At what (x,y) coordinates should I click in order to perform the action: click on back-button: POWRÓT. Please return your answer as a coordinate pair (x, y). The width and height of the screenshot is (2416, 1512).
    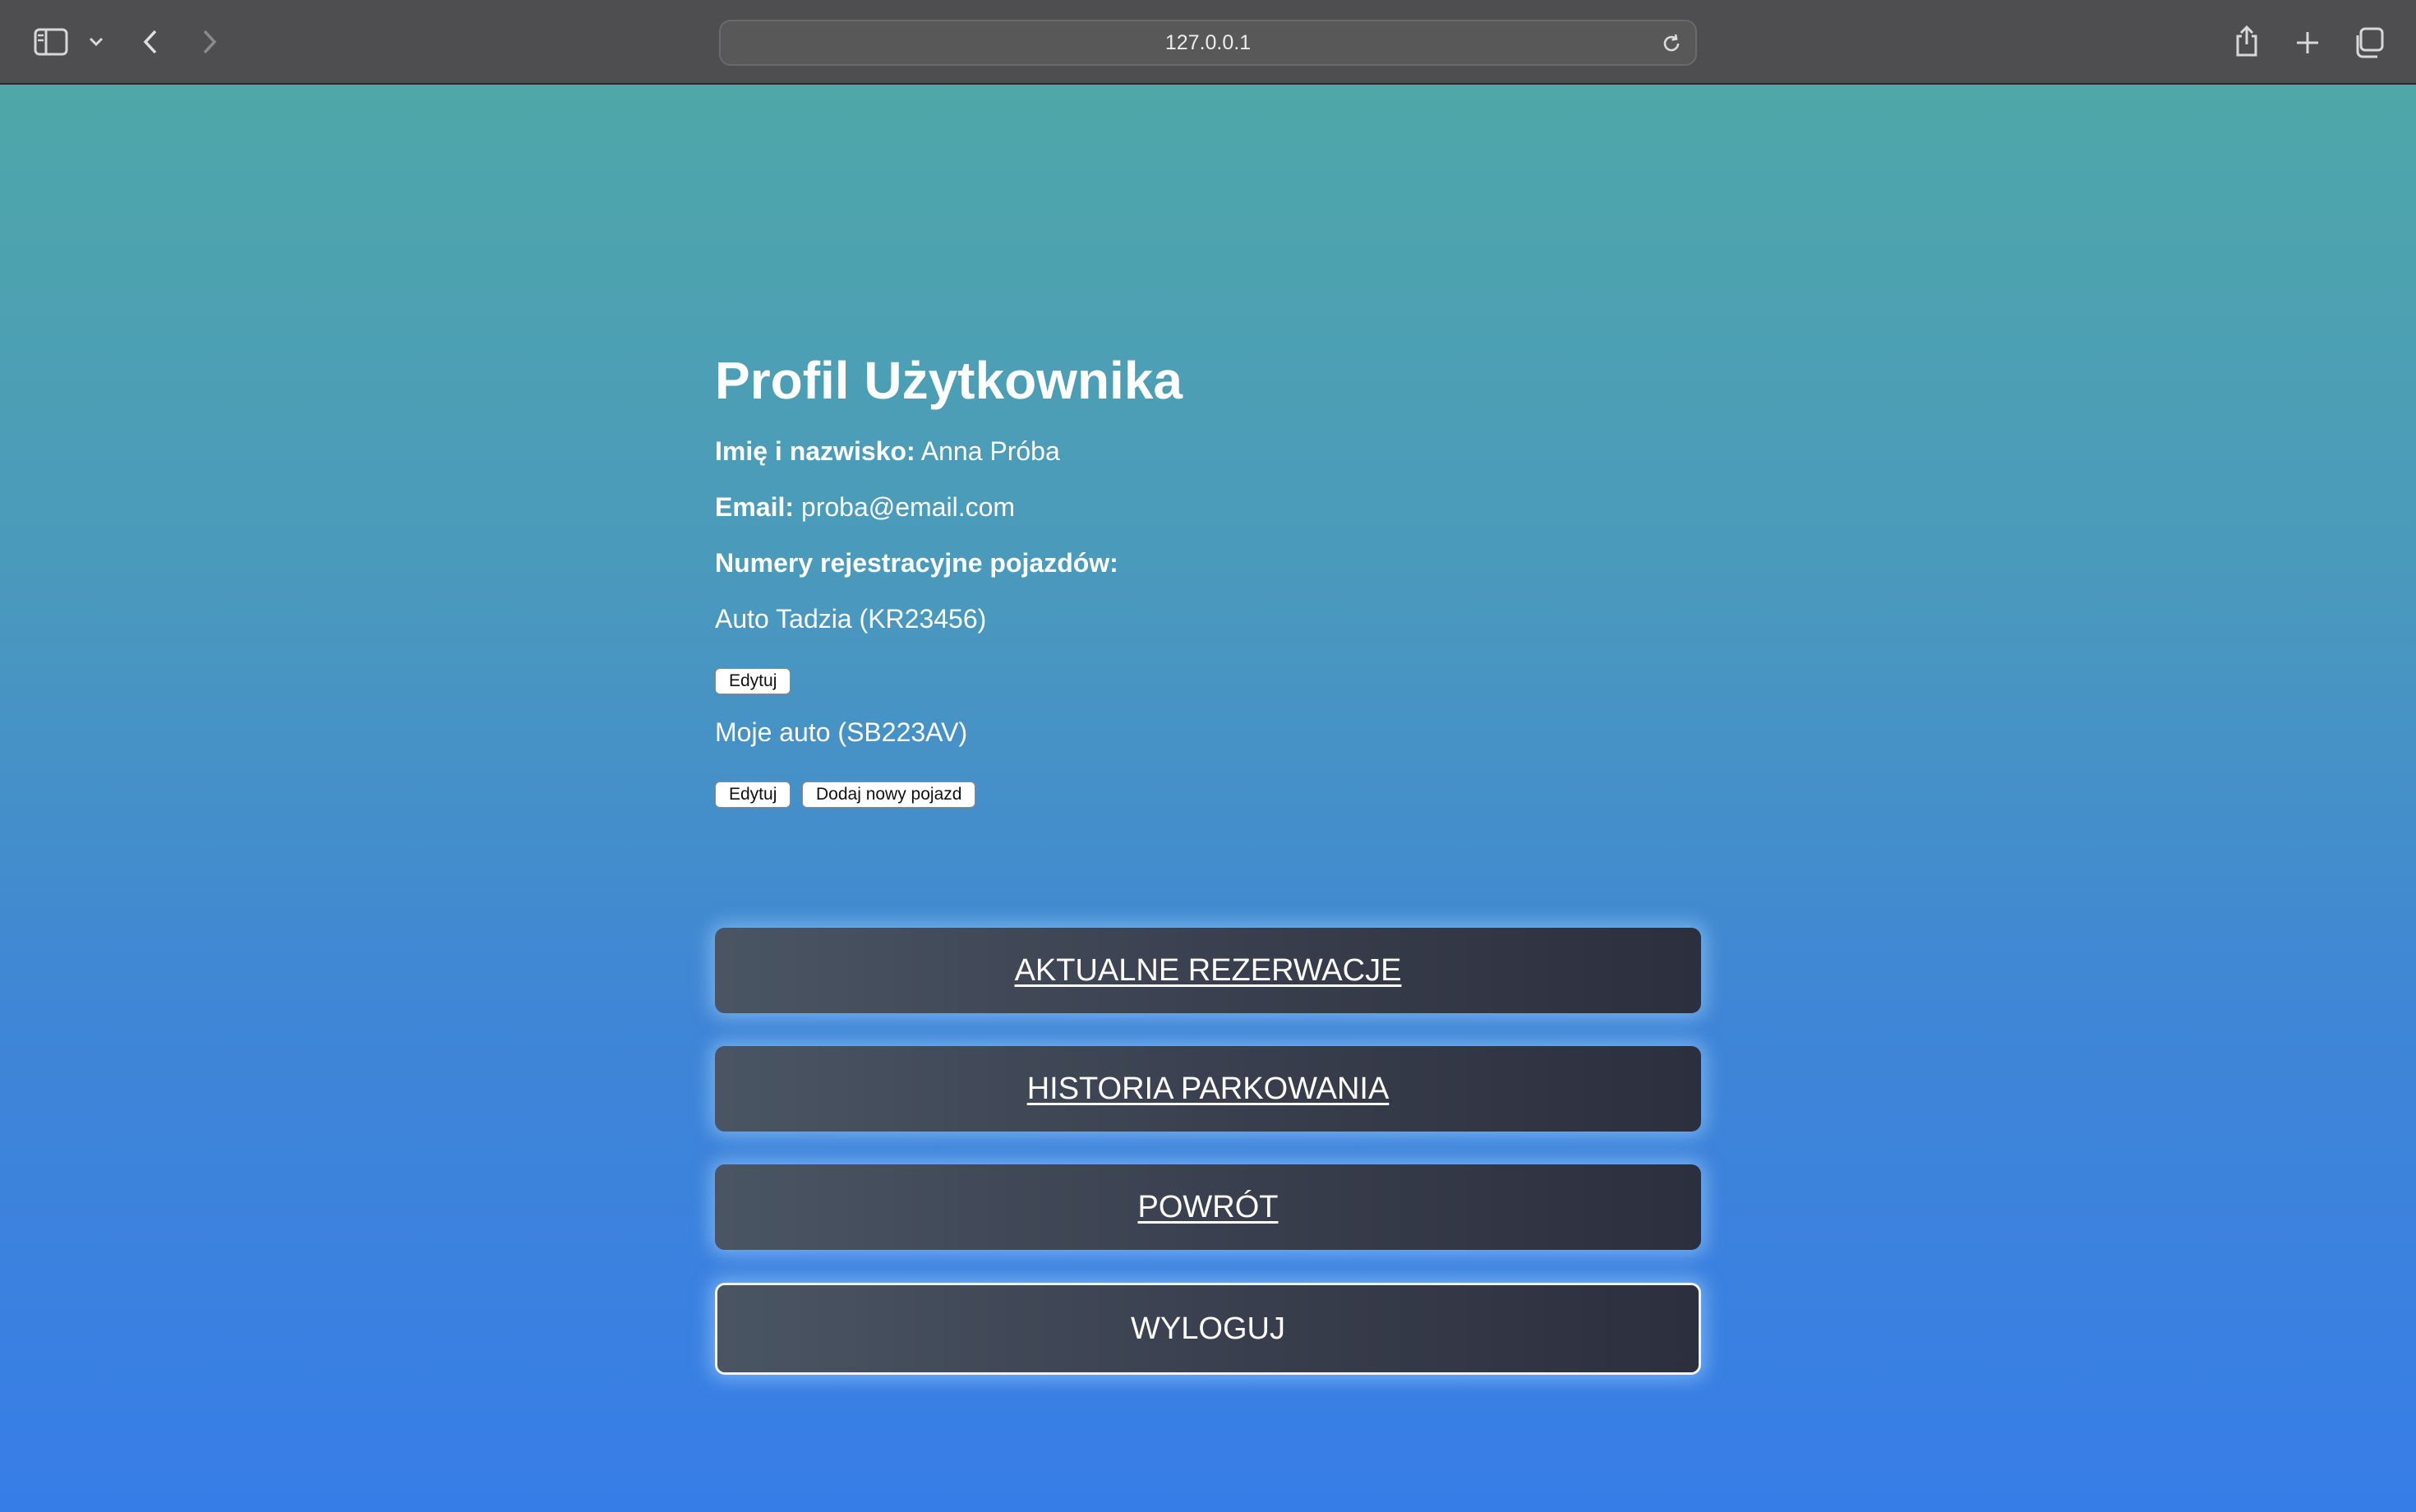
    Looking at the image, I should click on (1208, 1207).